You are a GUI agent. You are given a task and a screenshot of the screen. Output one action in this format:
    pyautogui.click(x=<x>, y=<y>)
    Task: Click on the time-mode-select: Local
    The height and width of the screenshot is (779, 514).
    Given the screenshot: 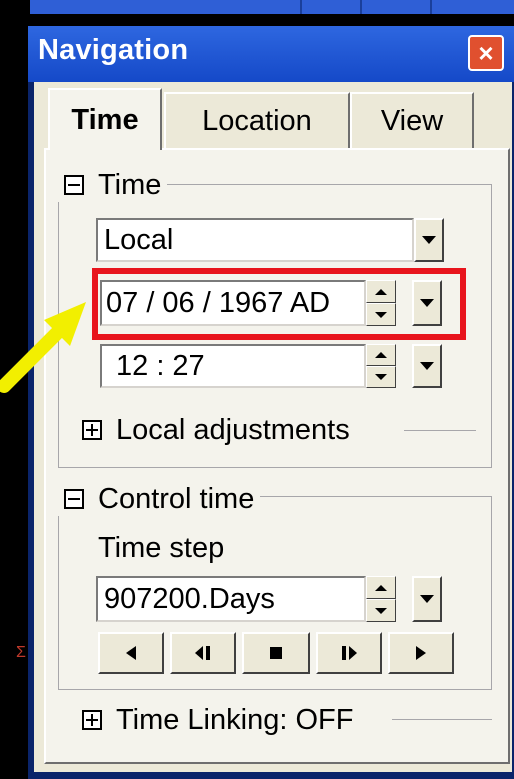 What is the action you would take?
    pyautogui.click(x=255, y=240)
    